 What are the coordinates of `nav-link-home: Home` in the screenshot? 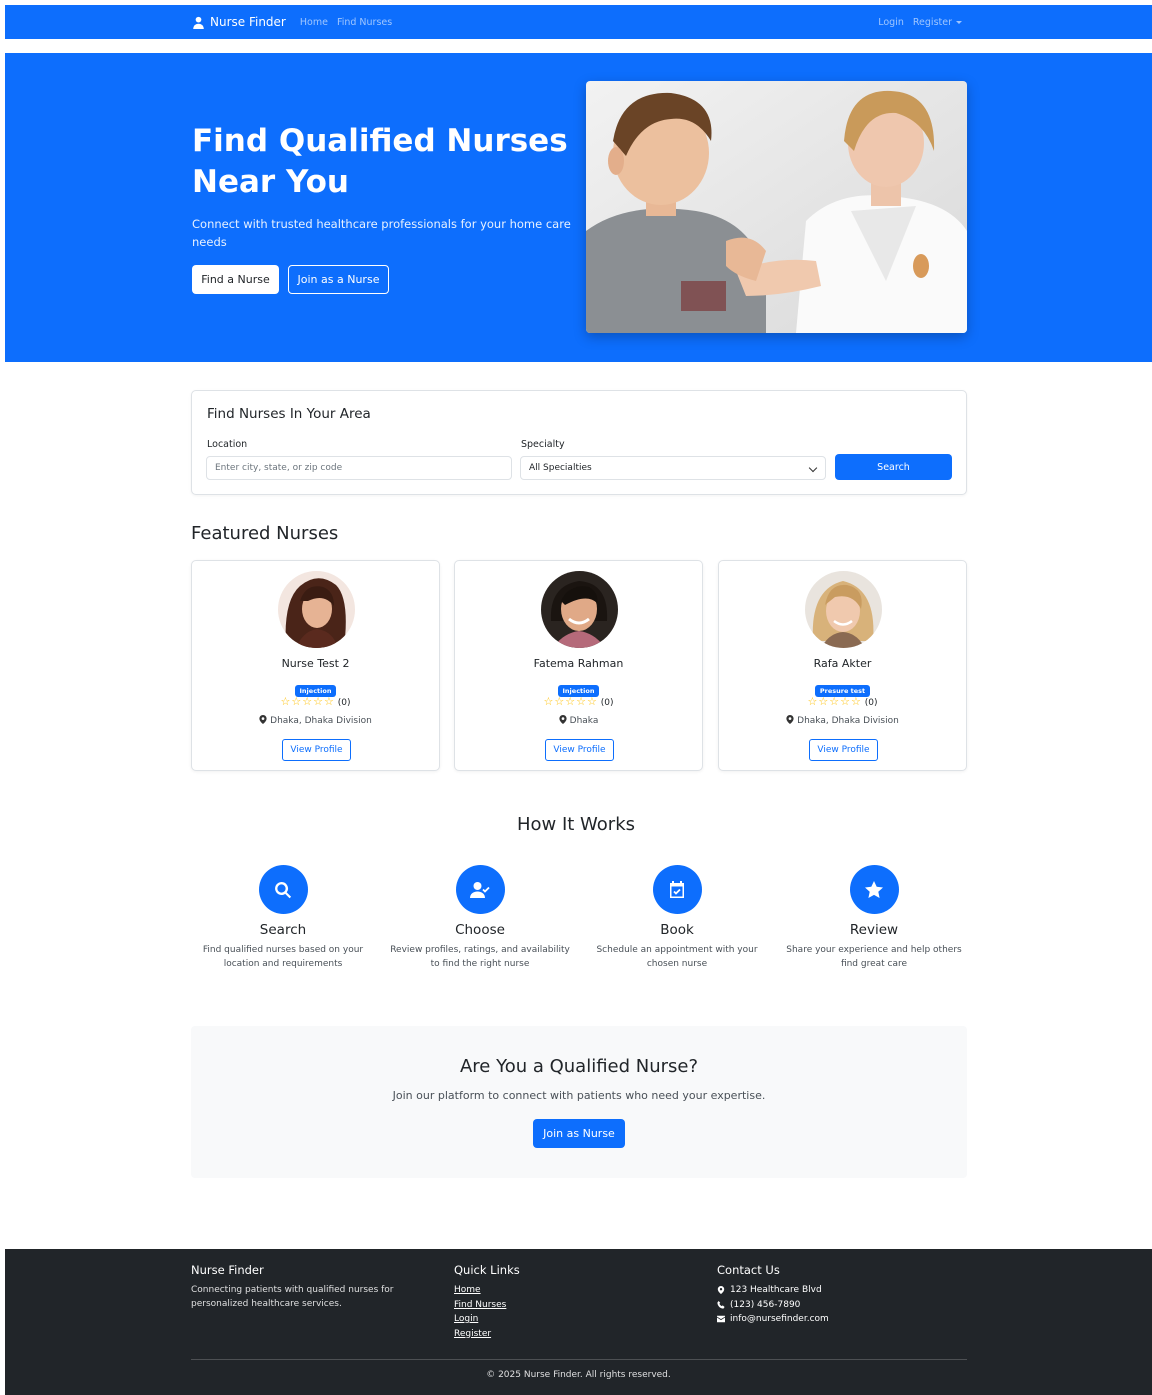 It's located at (314, 22).